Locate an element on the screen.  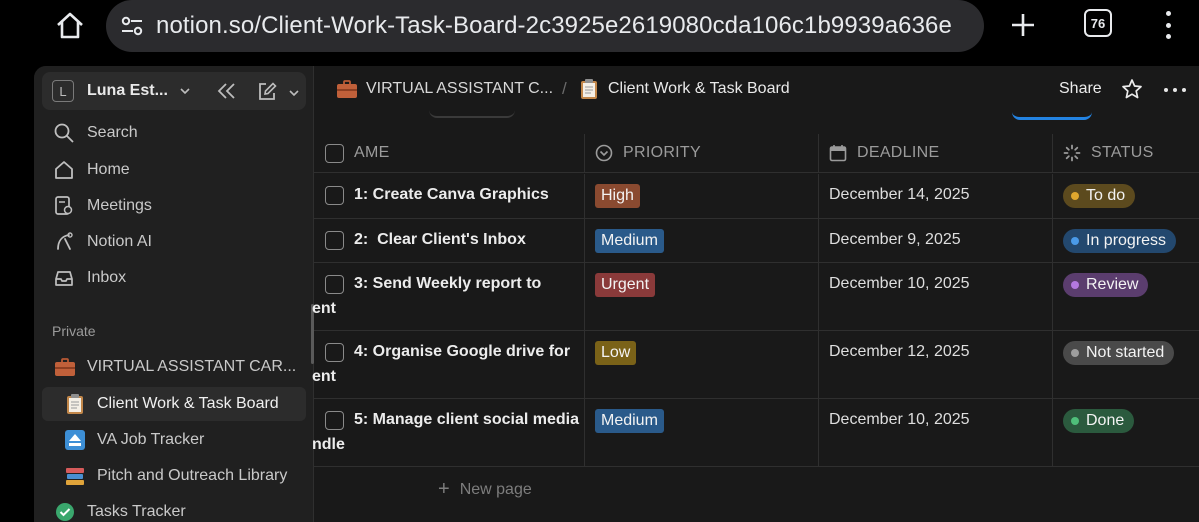
sidebar-item-search: Search is located at coordinates (174, 133).